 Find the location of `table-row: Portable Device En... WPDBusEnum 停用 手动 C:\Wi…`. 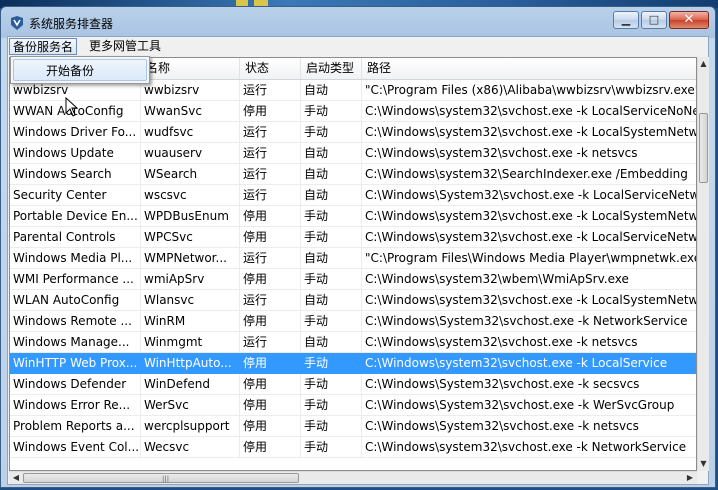

table-row: Portable Device En... WPDBusEnum 停用 手动 C:\Wi… is located at coordinates (353, 216).